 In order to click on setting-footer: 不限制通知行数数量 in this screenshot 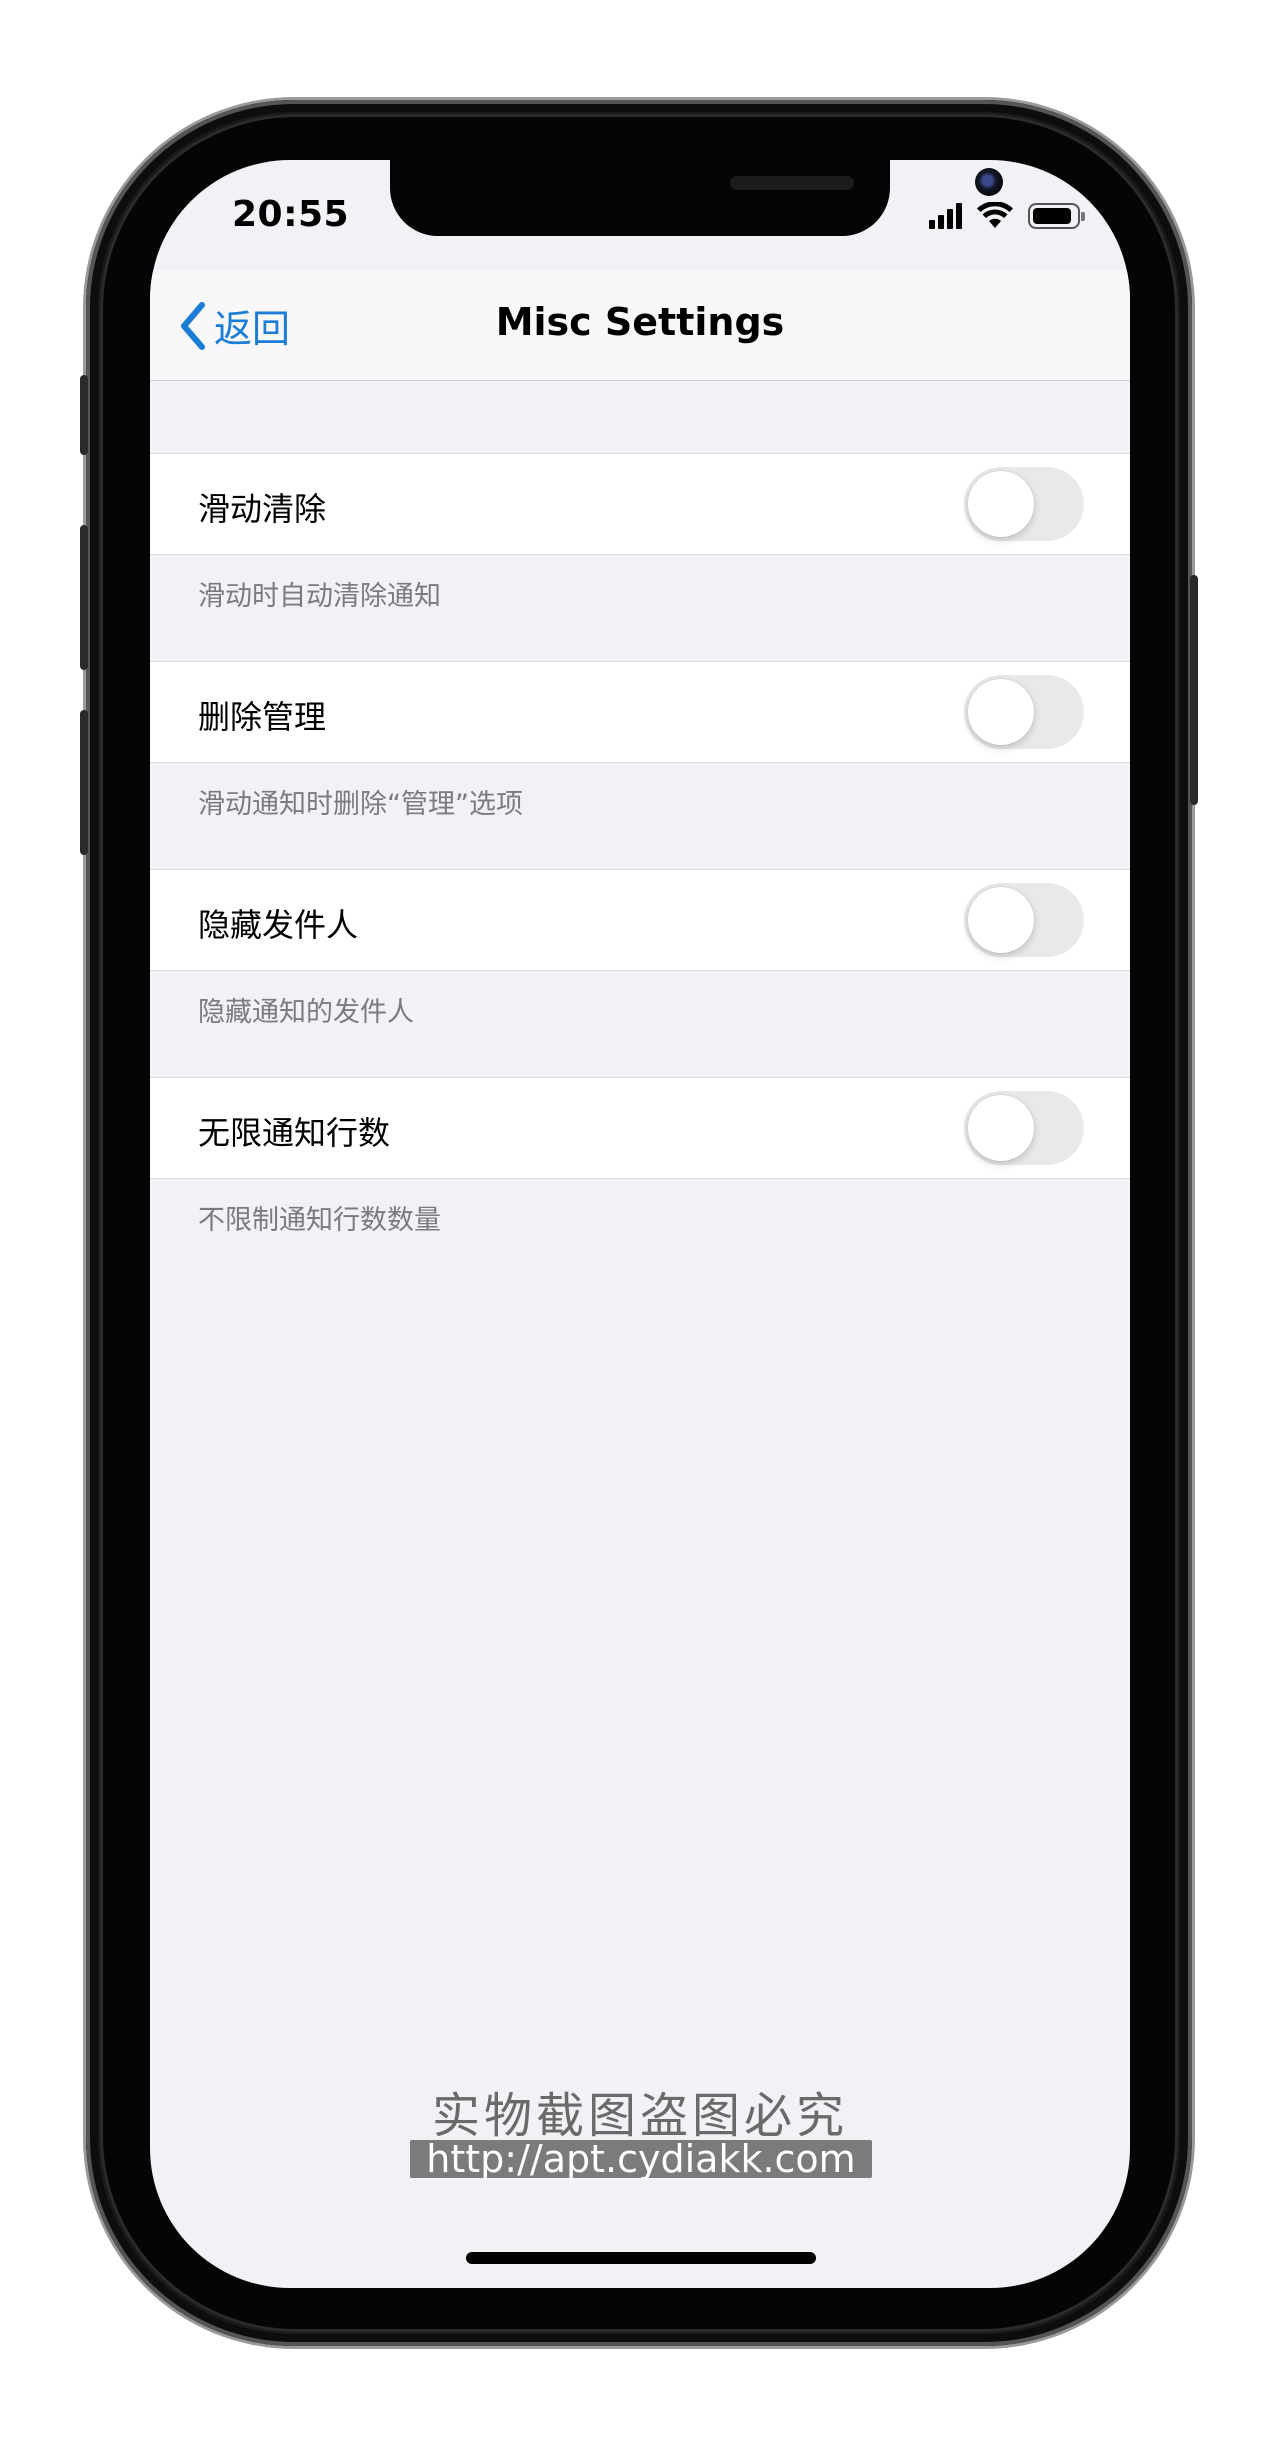, I will do `click(319, 1220)`.